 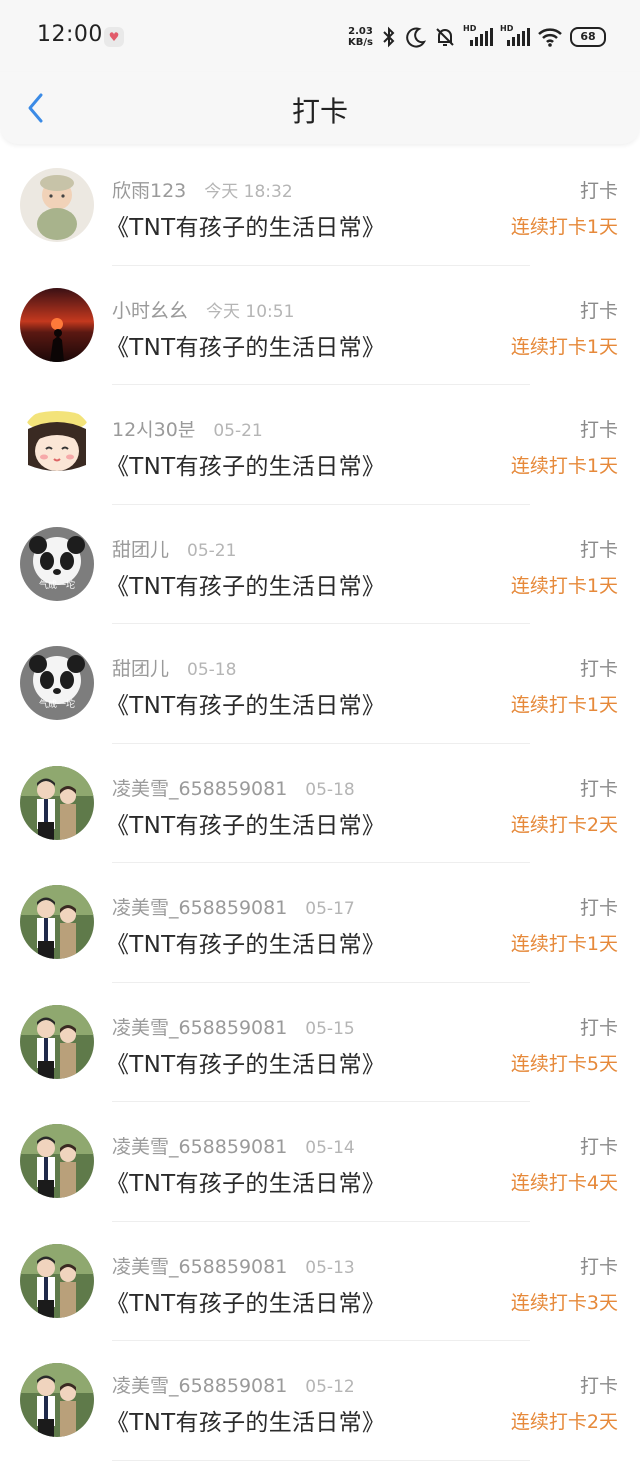 I want to click on checkin-list-item: 凌美雪_658859081 05-14 《TNT有孩子的生活日常》 打卡 连续打卡4天, so click(x=320, y=1162).